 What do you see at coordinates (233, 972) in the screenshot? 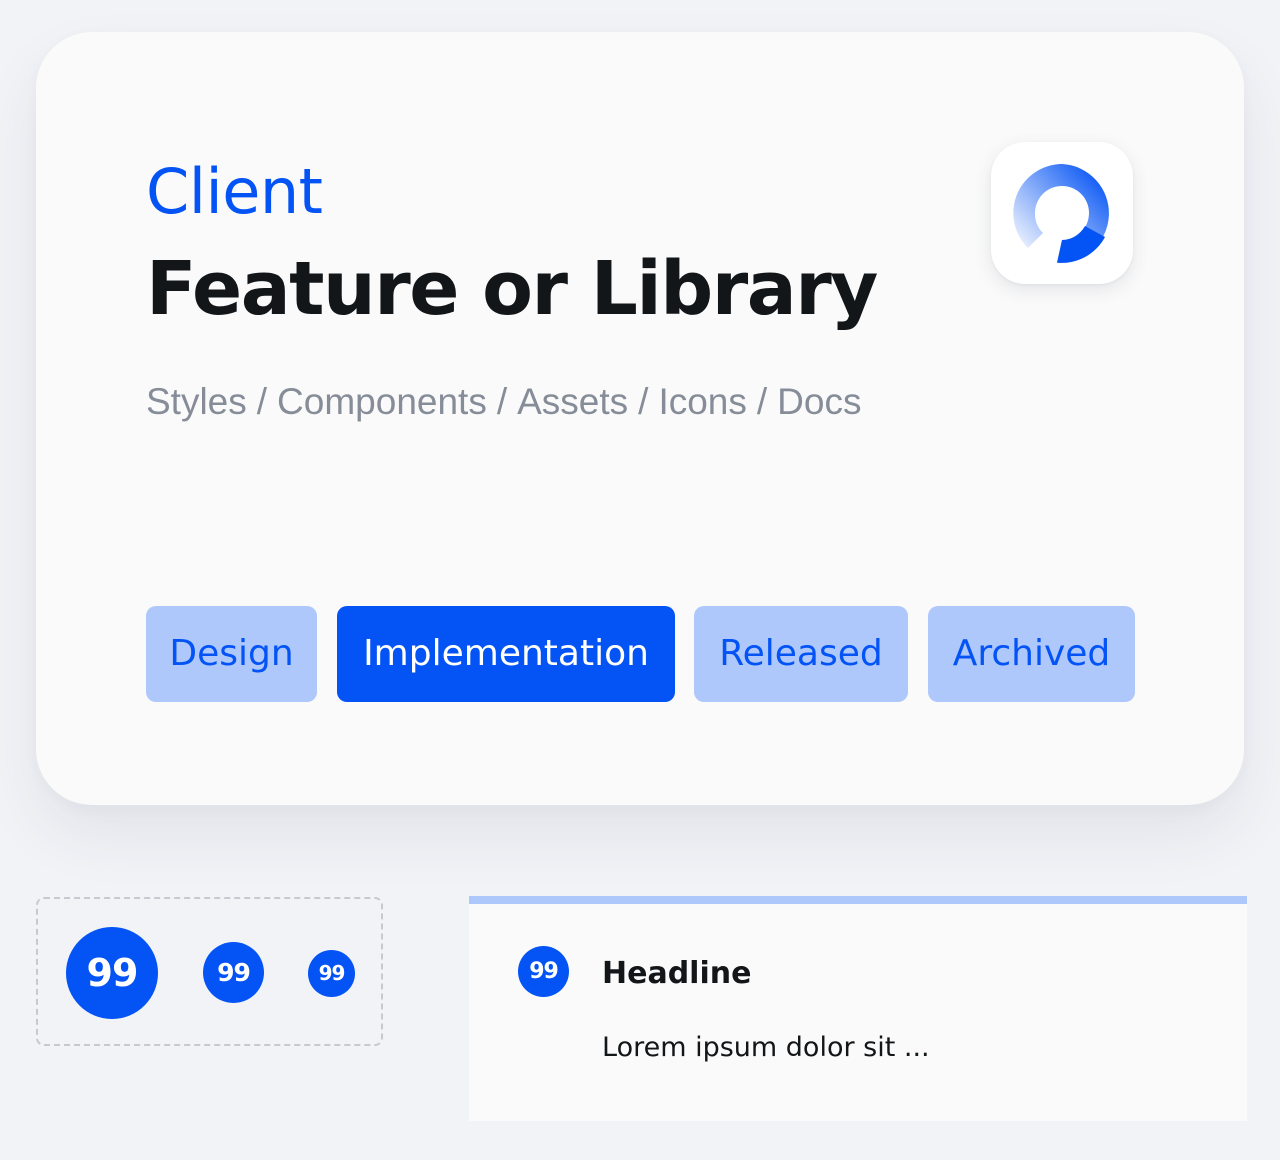
I see `count-badge-medium: 99` at bounding box center [233, 972].